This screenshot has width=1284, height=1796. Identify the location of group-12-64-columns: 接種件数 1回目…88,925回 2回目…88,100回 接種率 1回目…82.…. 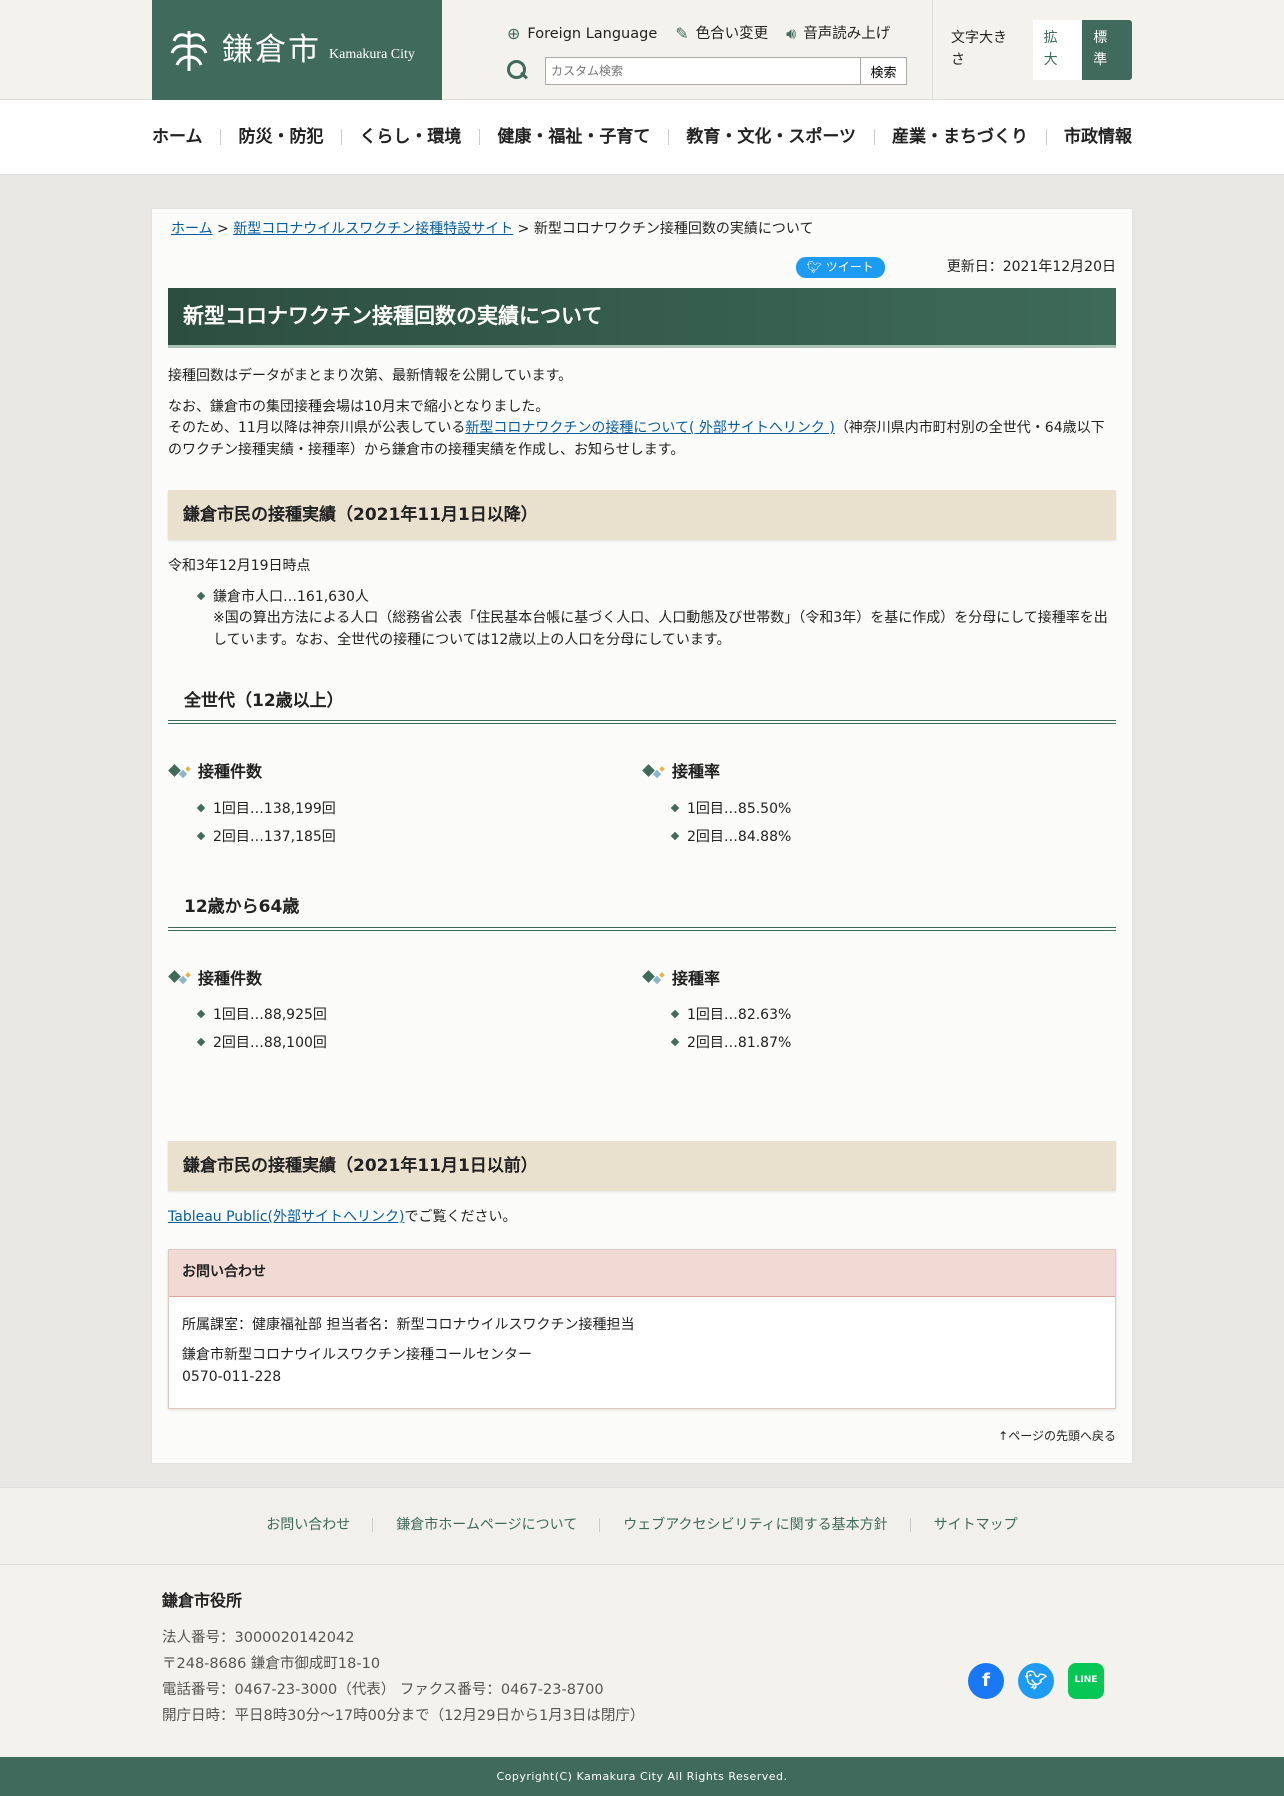
(642, 1016).